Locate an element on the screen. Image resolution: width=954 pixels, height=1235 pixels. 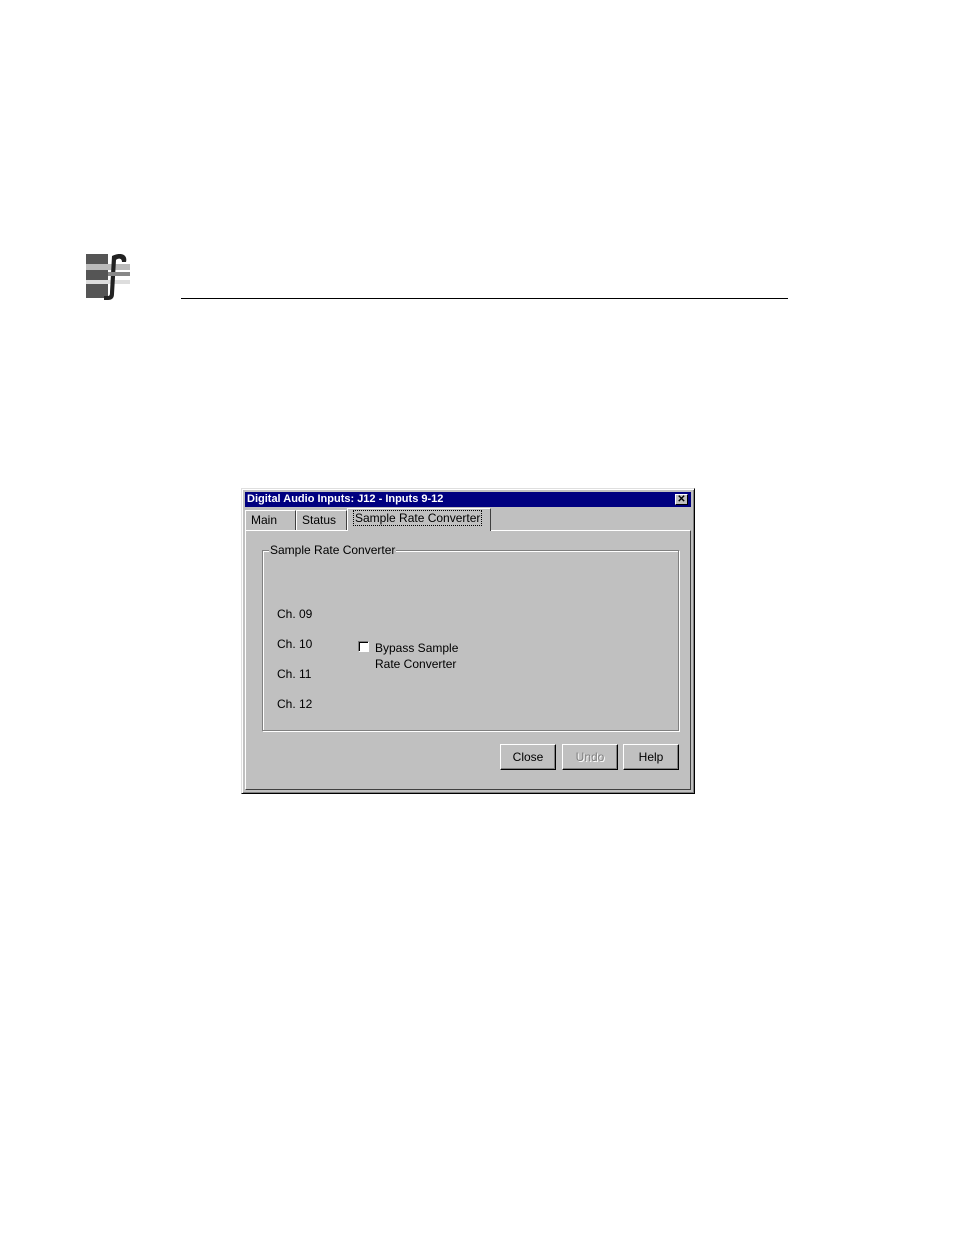
tab-main-label: Main is located at coordinates (264, 520).